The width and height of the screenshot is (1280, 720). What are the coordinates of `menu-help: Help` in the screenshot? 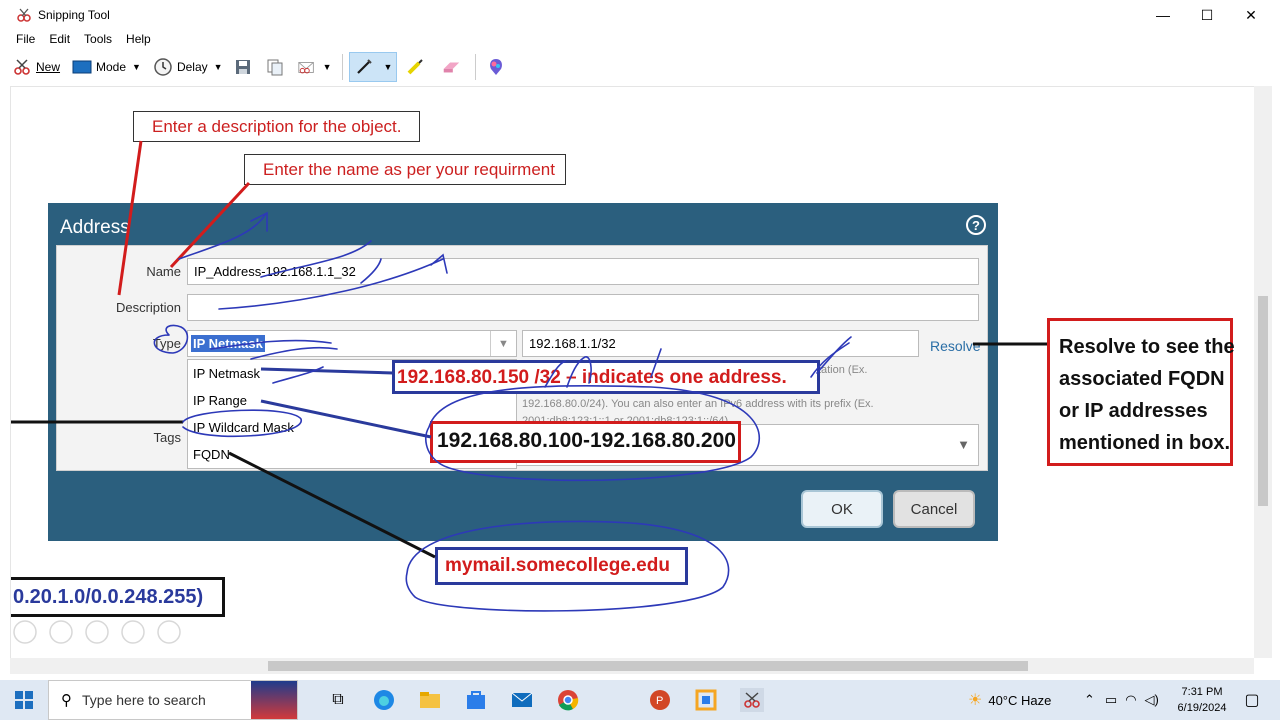 It's located at (138, 39).